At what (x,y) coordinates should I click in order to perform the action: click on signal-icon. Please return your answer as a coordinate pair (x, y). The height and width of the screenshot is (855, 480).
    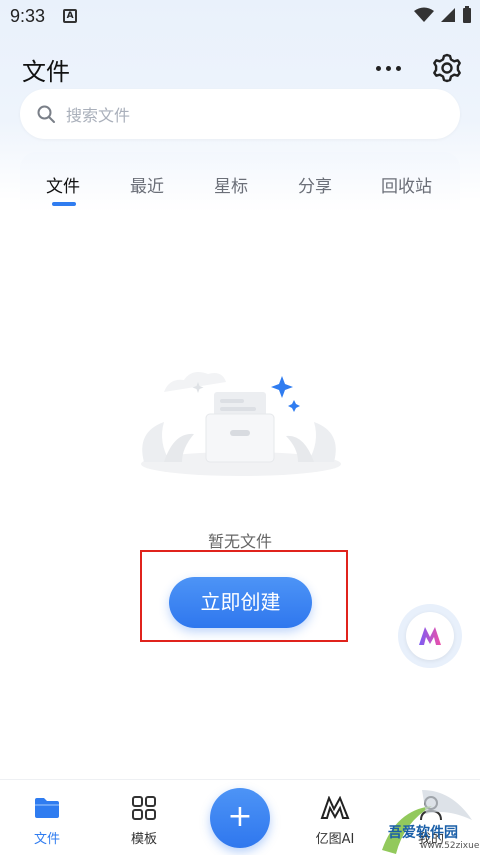
    Looking at the image, I should click on (448, 15).